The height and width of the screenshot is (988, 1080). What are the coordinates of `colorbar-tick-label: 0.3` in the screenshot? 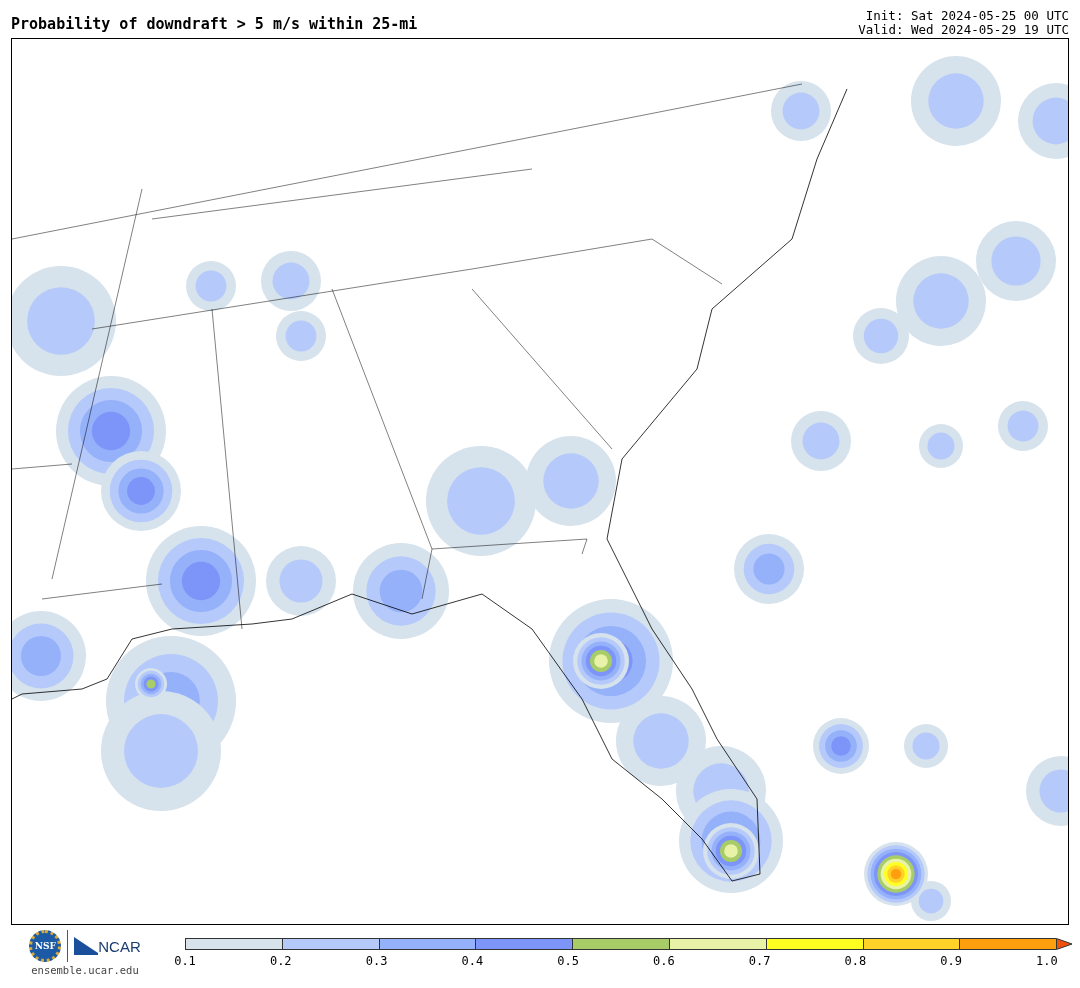 It's located at (376, 961).